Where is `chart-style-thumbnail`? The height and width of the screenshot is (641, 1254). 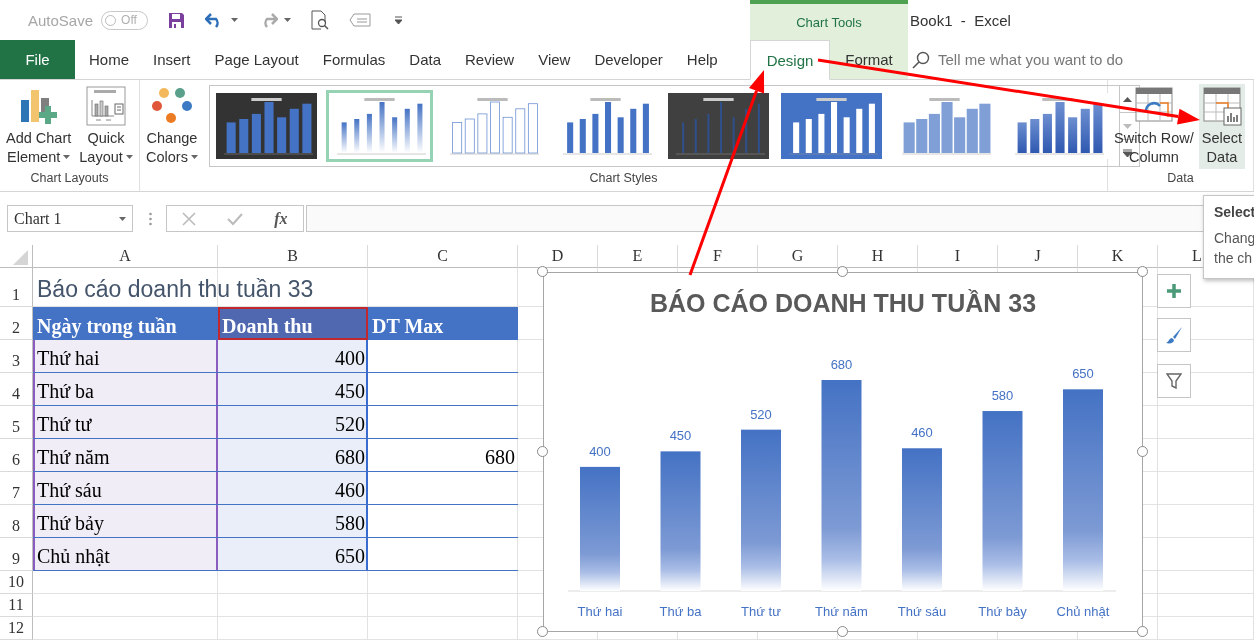 chart-style-thumbnail is located at coordinates (379, 126).